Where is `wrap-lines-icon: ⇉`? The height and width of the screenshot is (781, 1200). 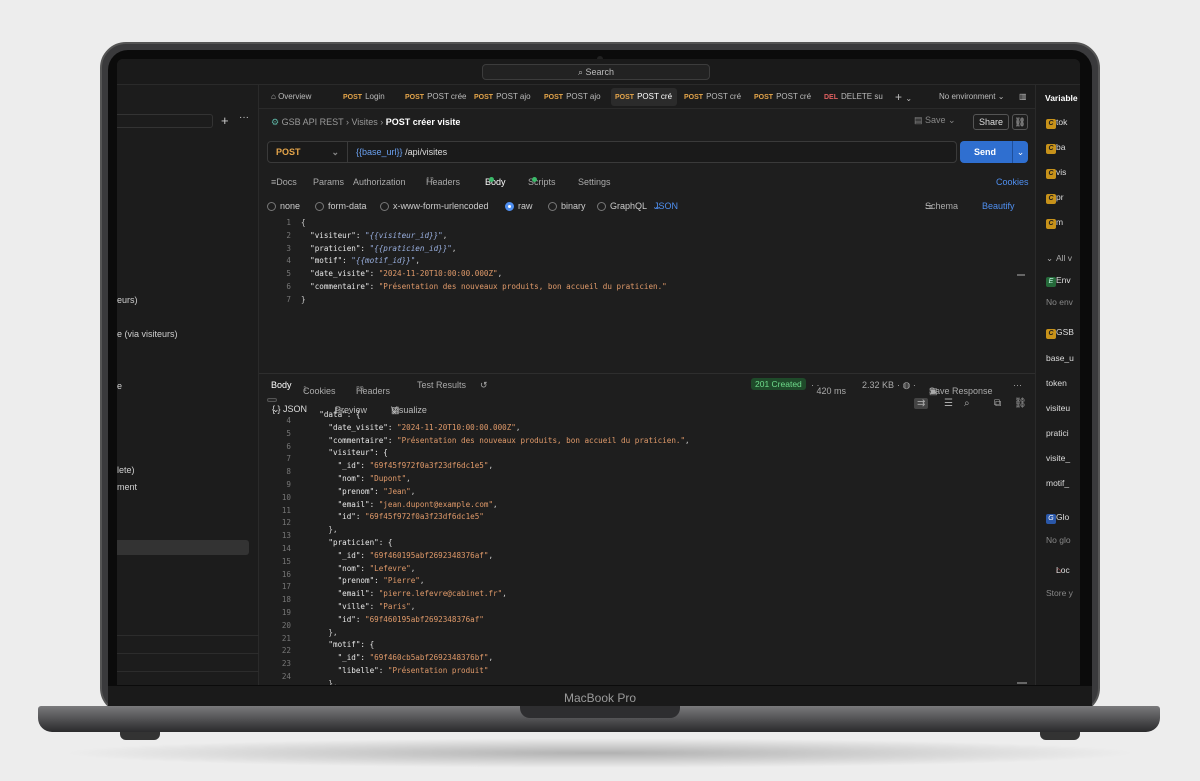
wrap-lines-icon: ⇉ is located at coordinates (921, 403).